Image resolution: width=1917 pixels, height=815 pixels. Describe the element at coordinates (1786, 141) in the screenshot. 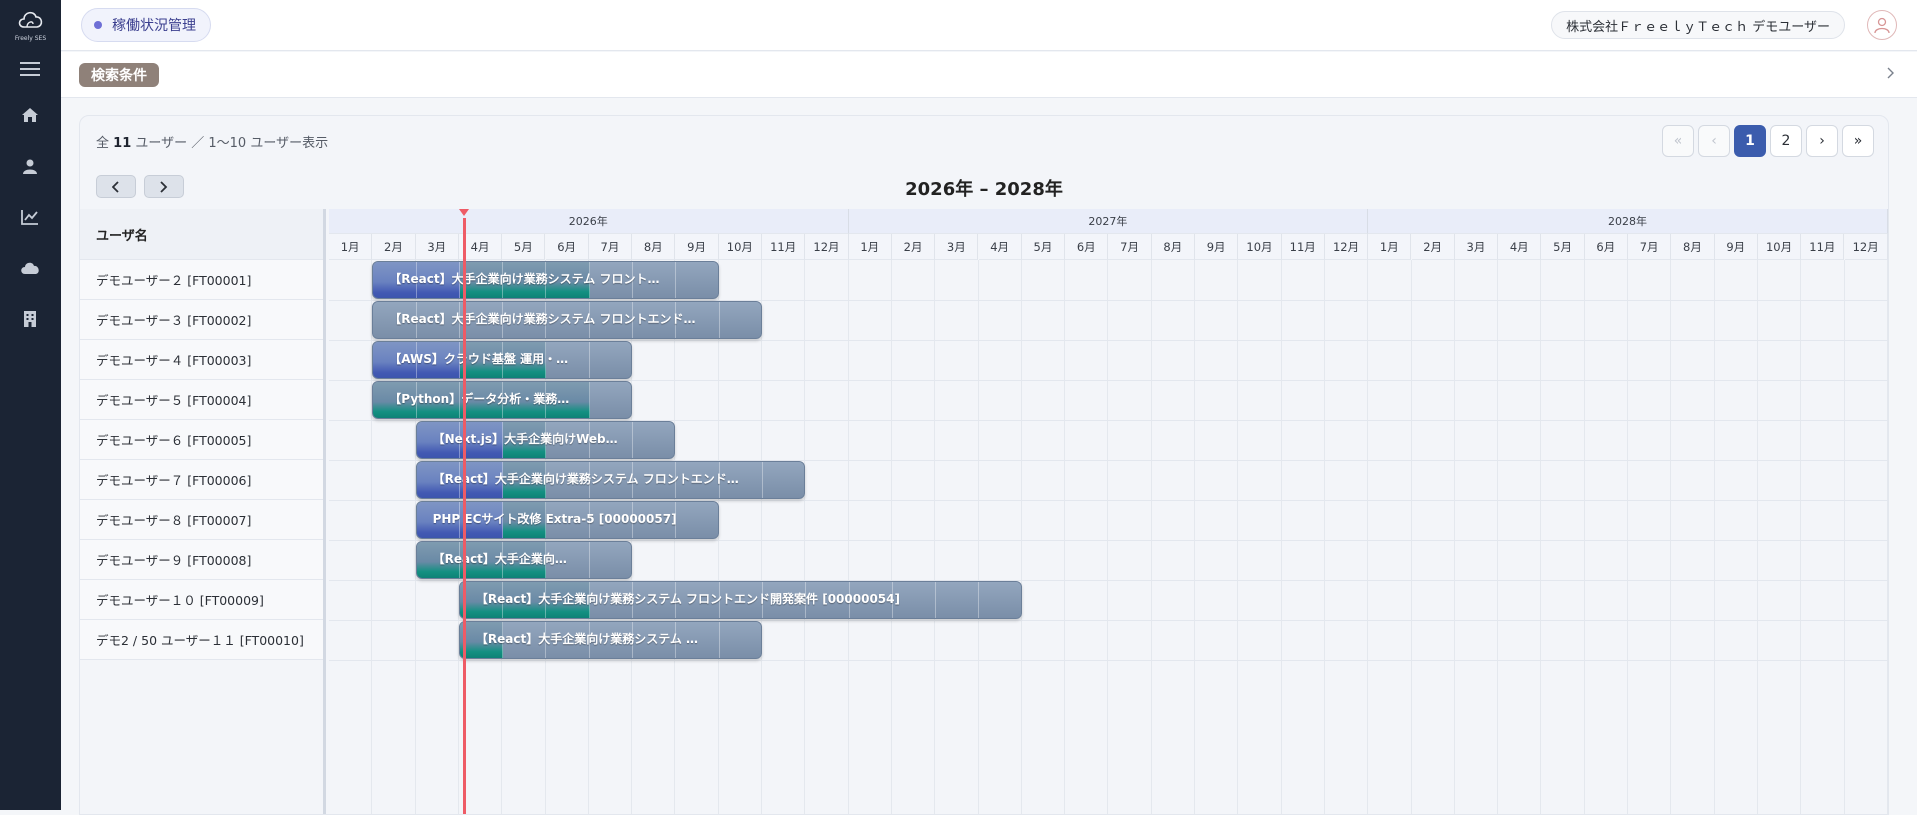

I see `page-2-button: 2` at that location.